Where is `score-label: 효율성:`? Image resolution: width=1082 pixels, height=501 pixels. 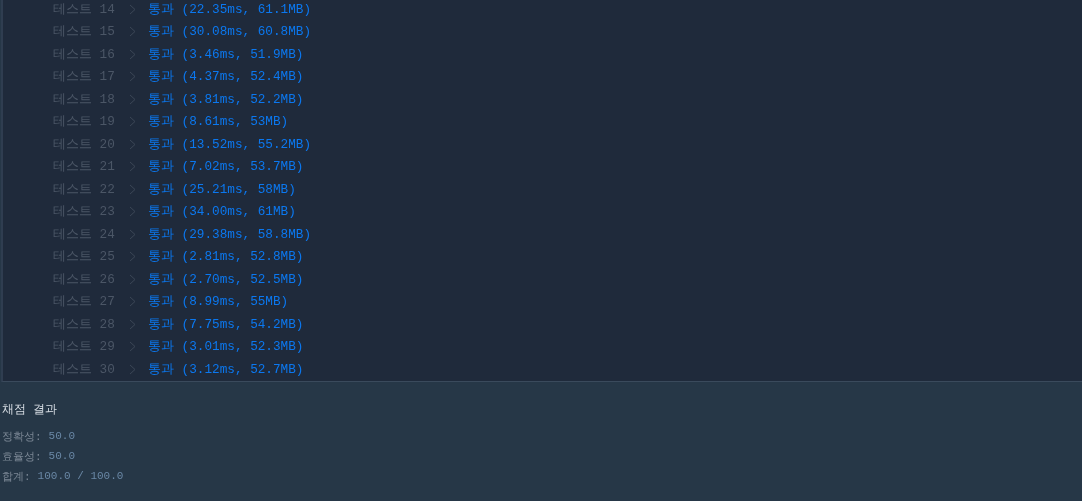 score-label: 효율성: is located at coordinates (22, 456).